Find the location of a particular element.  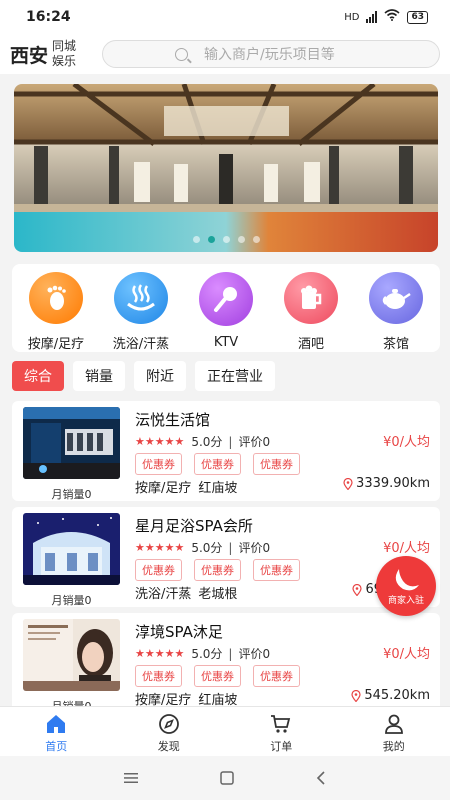

tab-discover: 发现 is located at coordinates (169, 731).